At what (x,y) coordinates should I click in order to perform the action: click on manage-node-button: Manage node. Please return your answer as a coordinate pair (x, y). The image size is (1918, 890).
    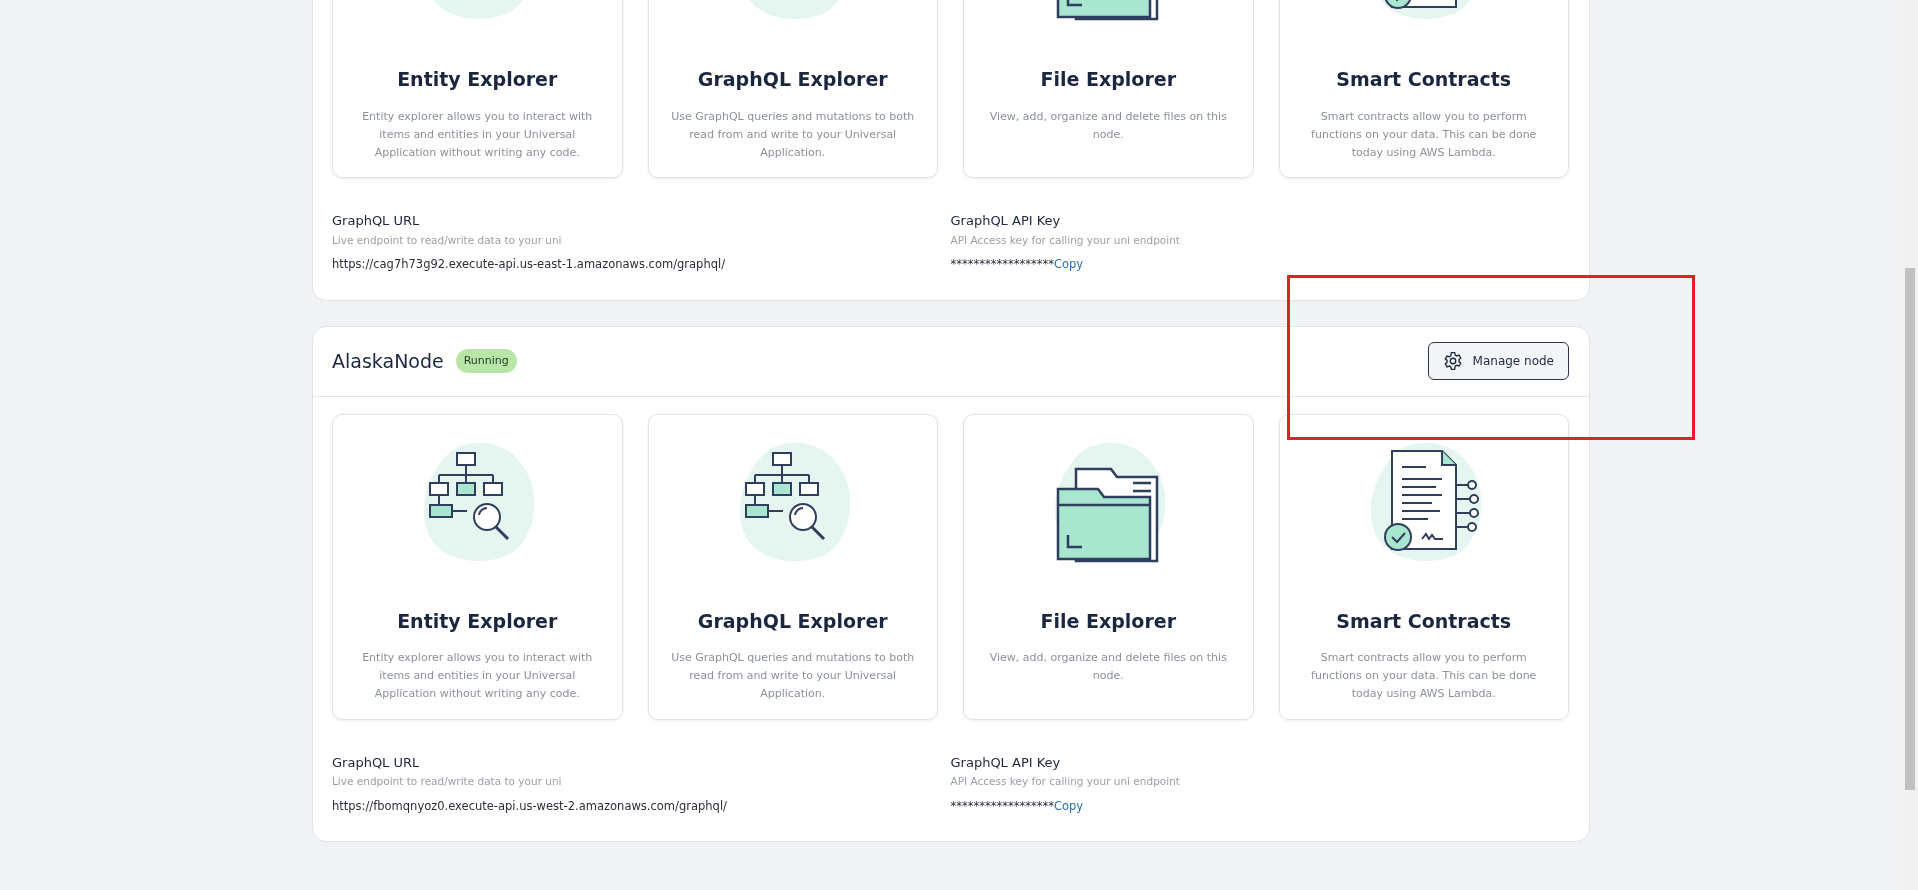
    Looking at the image, I should click on (1498, 361).